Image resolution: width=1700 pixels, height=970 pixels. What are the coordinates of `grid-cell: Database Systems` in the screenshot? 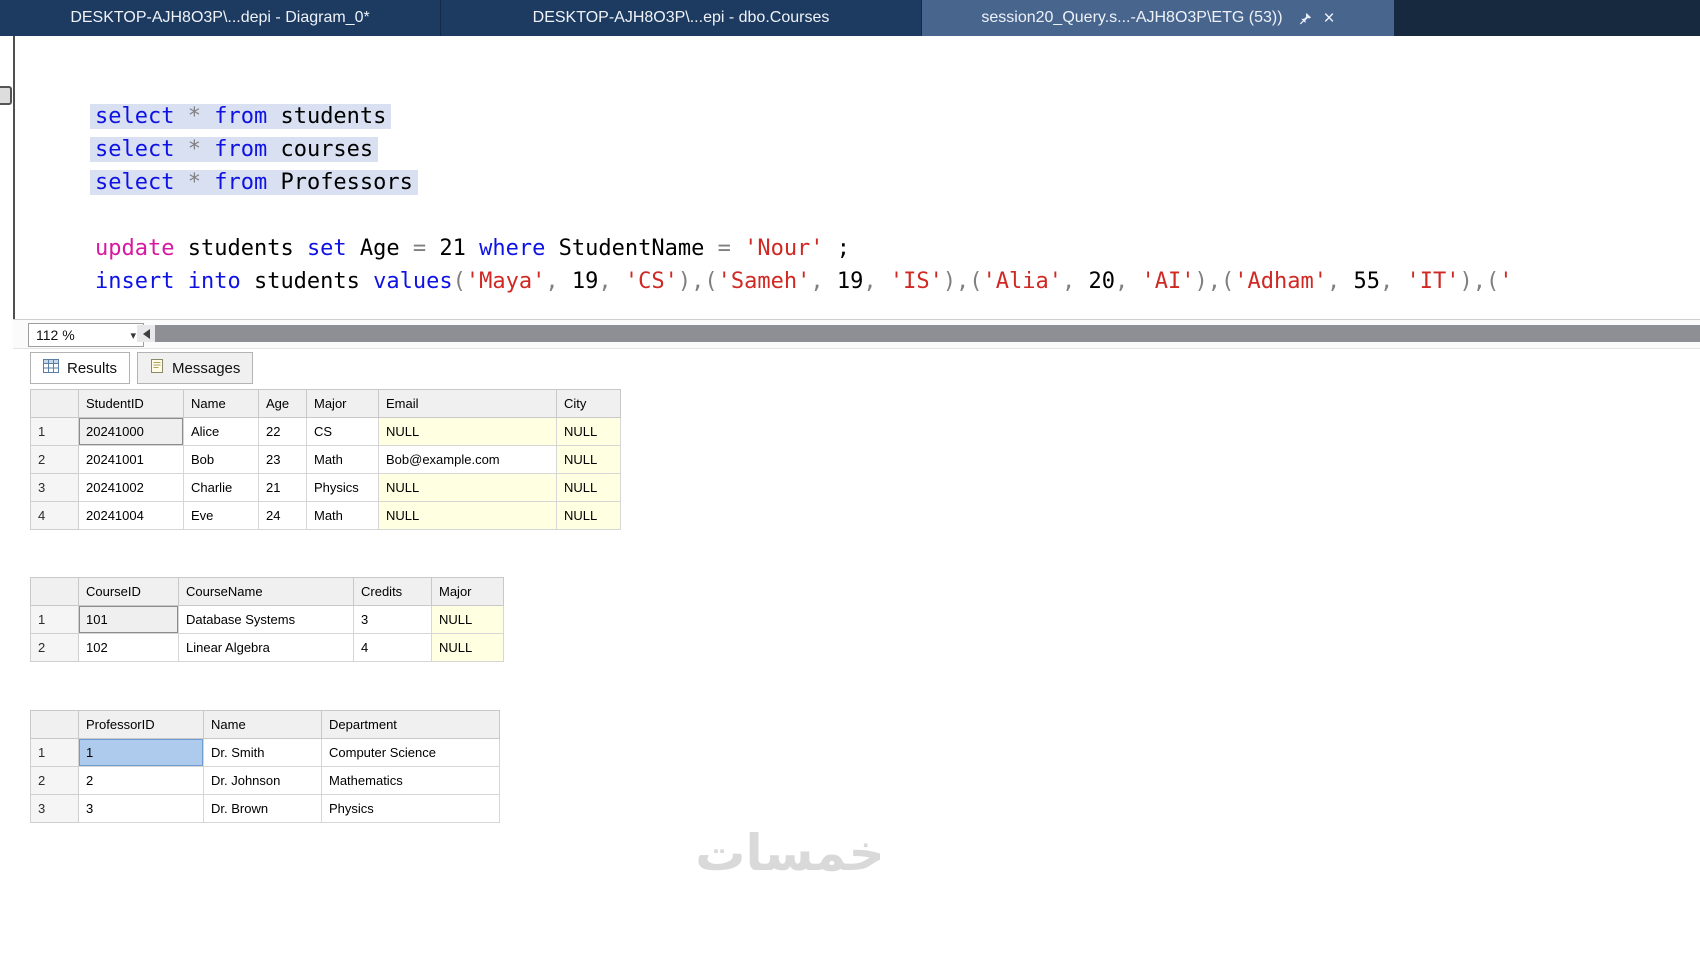 It's located at (266, 619).